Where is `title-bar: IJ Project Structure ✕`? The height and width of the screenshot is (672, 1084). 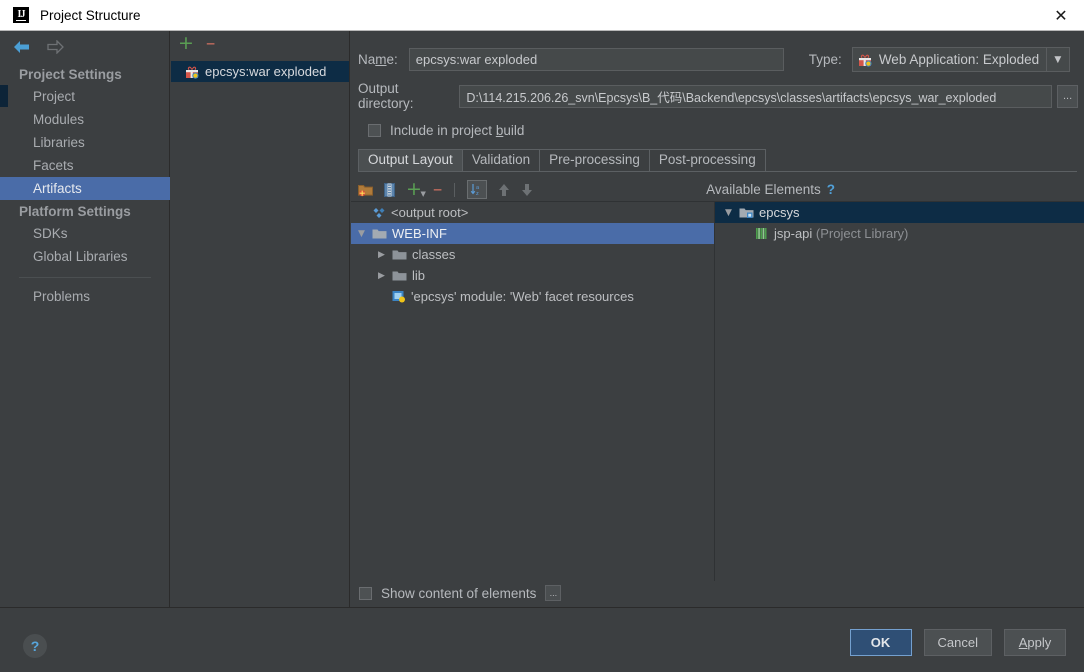
title-bar: IJ Project Structure ✕ is located at coordinates (542, 15).